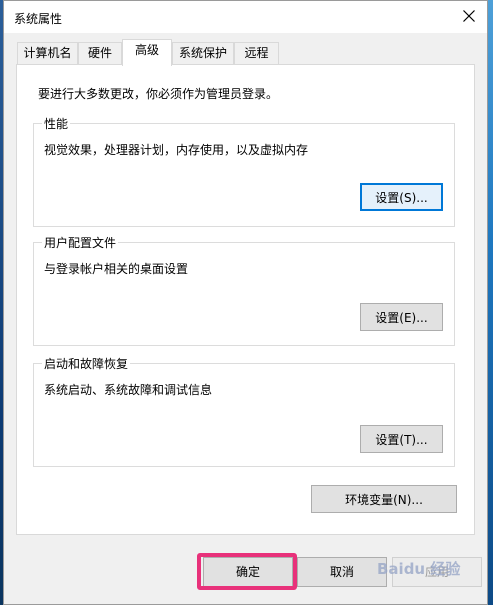 This screenshot has height=605, width=493. What do you see at coordinates (128, 390) in the screenshot?
I see `startup-recovery-description: 系统启动、系统故障和调试信息` at bounding box center [128, 390].